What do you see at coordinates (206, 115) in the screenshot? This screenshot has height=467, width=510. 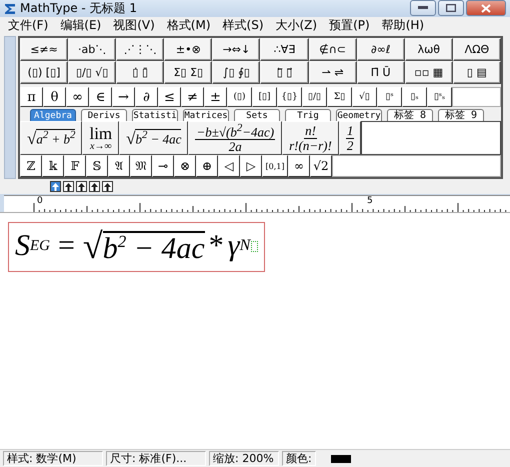 I see `palette-tab: Matrices` at bounding box center [206, 115].